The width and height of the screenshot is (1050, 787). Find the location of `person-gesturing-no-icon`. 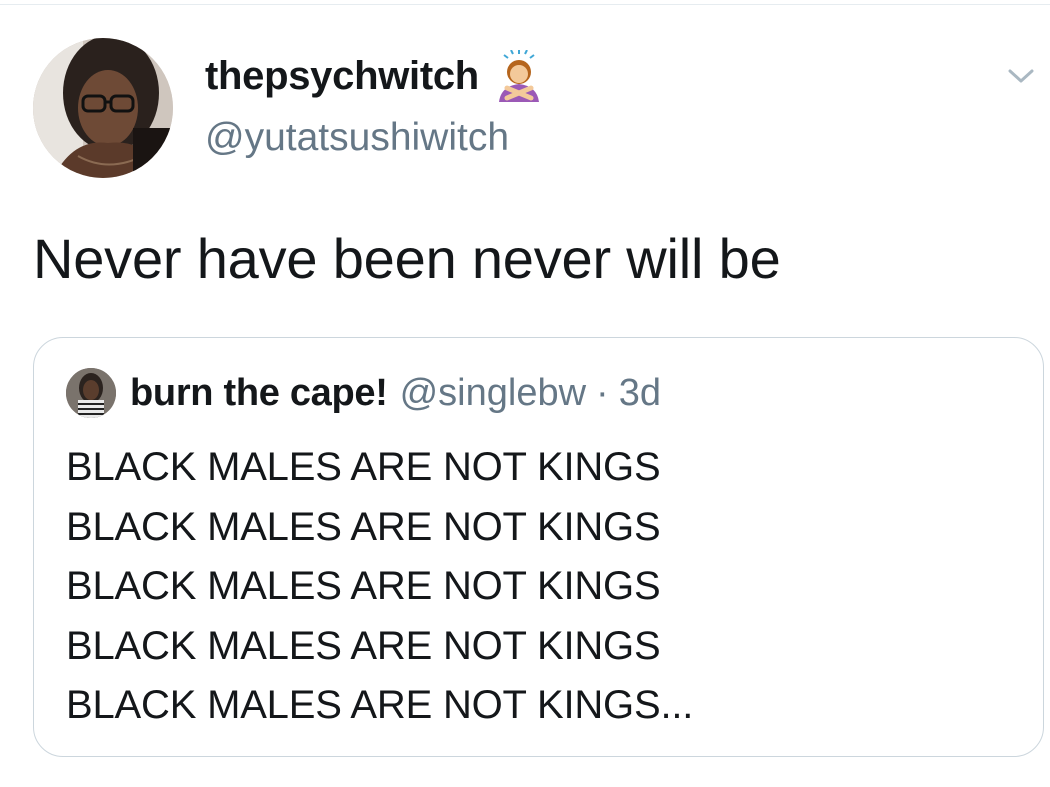

person-gesturing-no-icon is located at coordinates (518, 76).